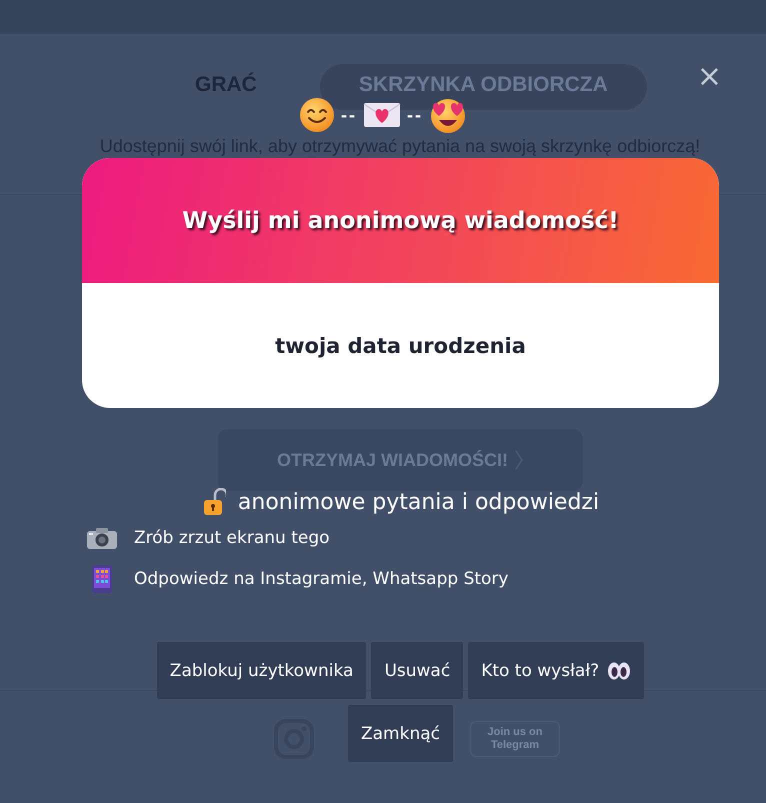  Describe the element at coordinates (400, 733) in the screenshot. I see `action-button: Zamknąć` at that location.